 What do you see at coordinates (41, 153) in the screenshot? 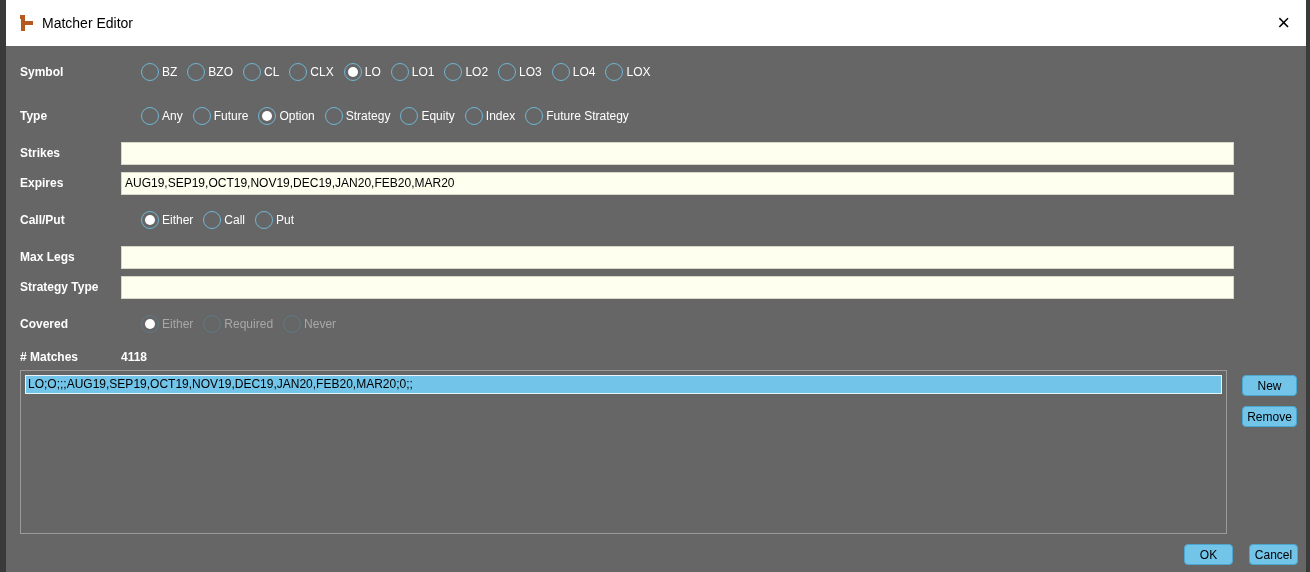
I see `field-label: Strikes` at bounding box center [41, 153].